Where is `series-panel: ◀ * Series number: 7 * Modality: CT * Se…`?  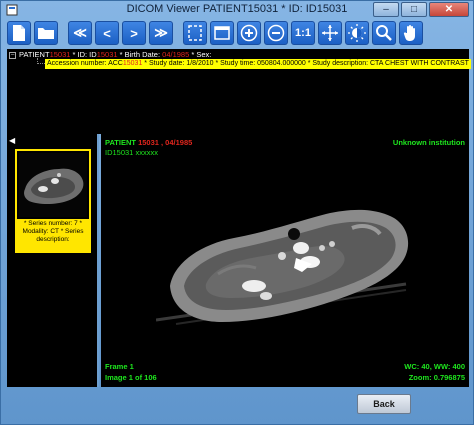 series-panel: ◀ * Series number: 7 * Modality: CT * Se… is located at coordinates (53, 260).